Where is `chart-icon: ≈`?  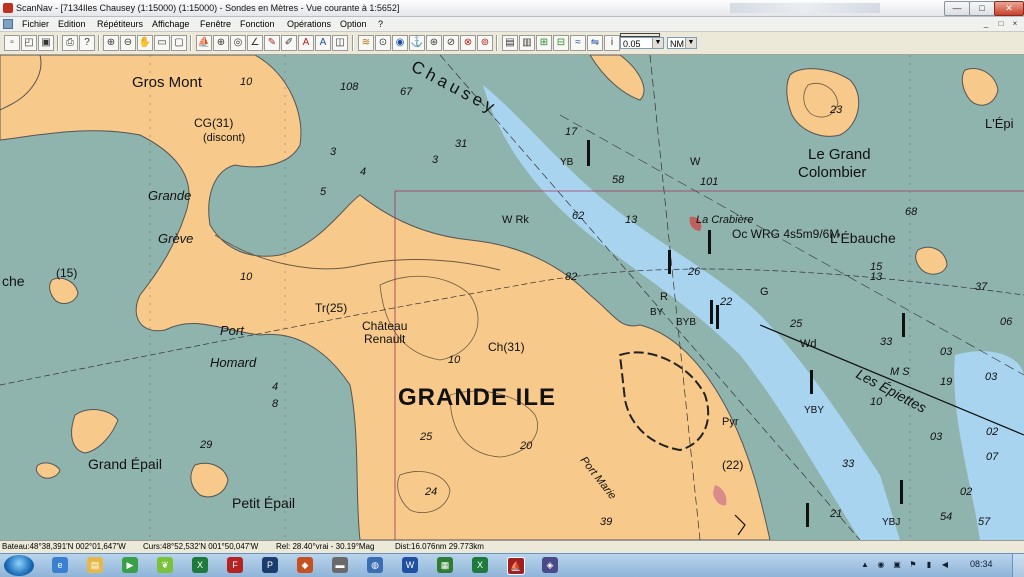 chart-icon: ≈ is located at coordinates (578, 43).